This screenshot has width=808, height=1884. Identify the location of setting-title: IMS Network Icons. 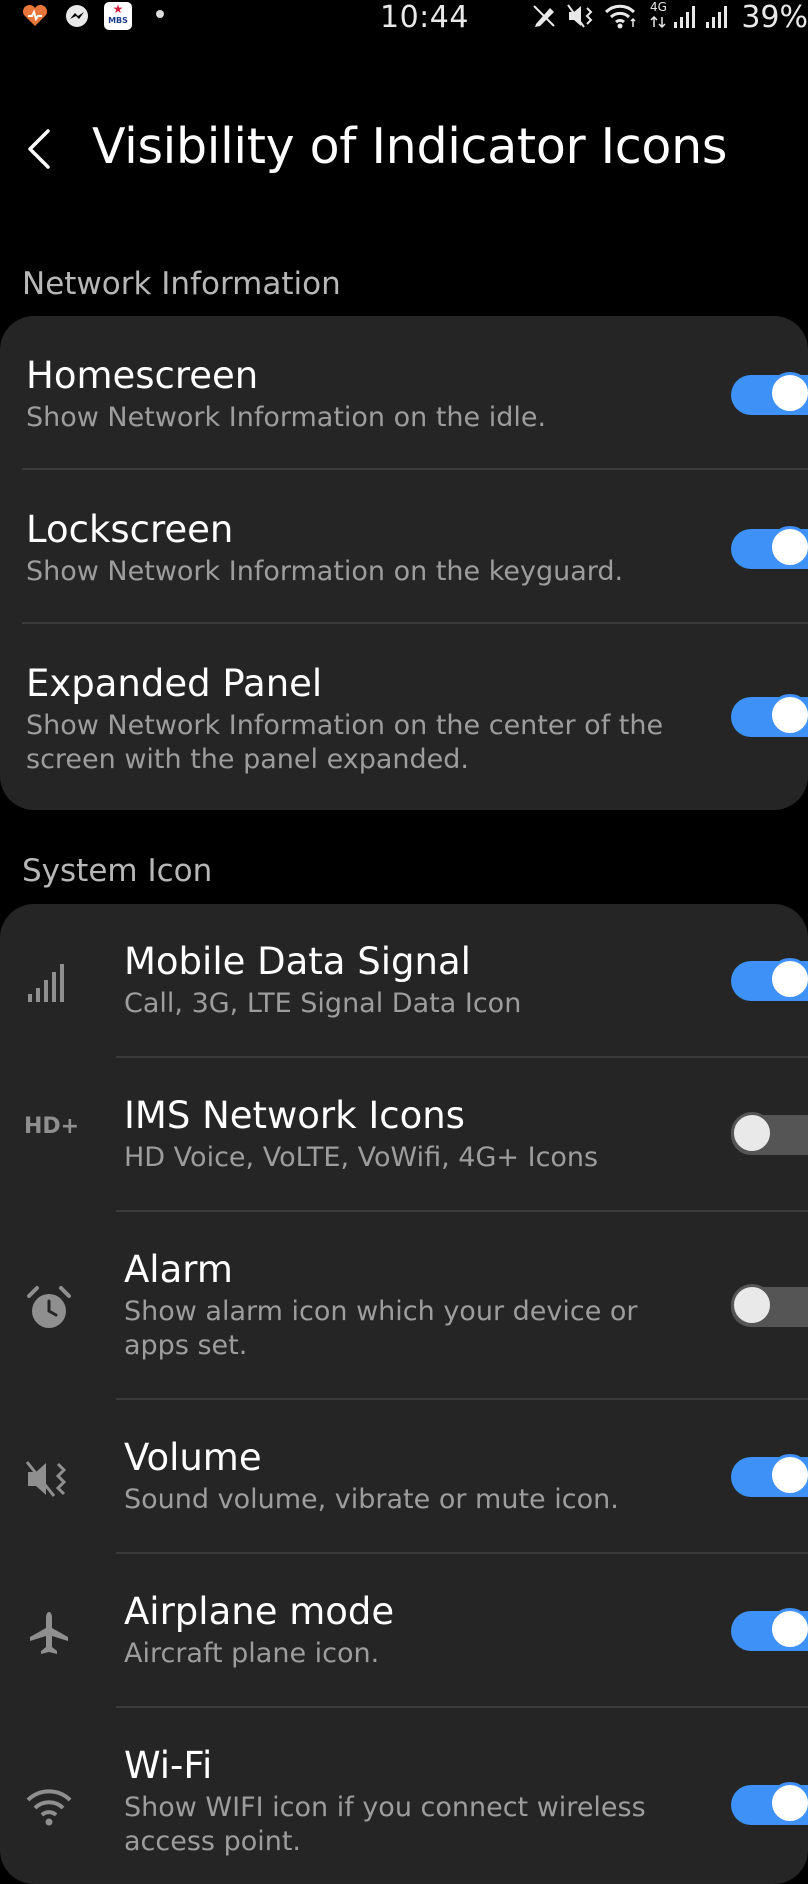
(294, 1115).